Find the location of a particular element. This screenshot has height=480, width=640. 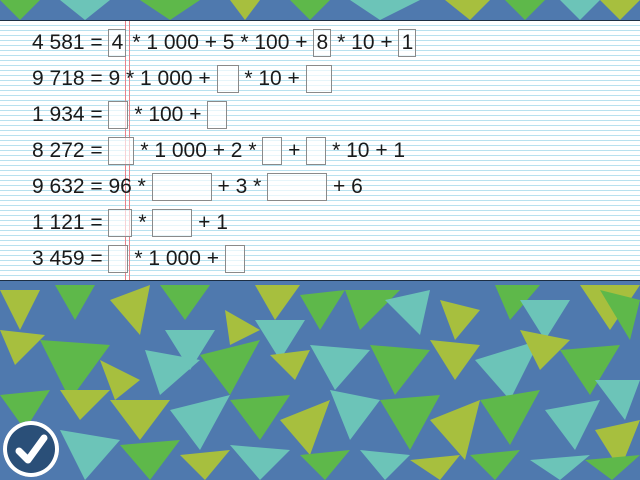

equation-row: 1 121 = * + 1 is located at coordinates (130, 223).